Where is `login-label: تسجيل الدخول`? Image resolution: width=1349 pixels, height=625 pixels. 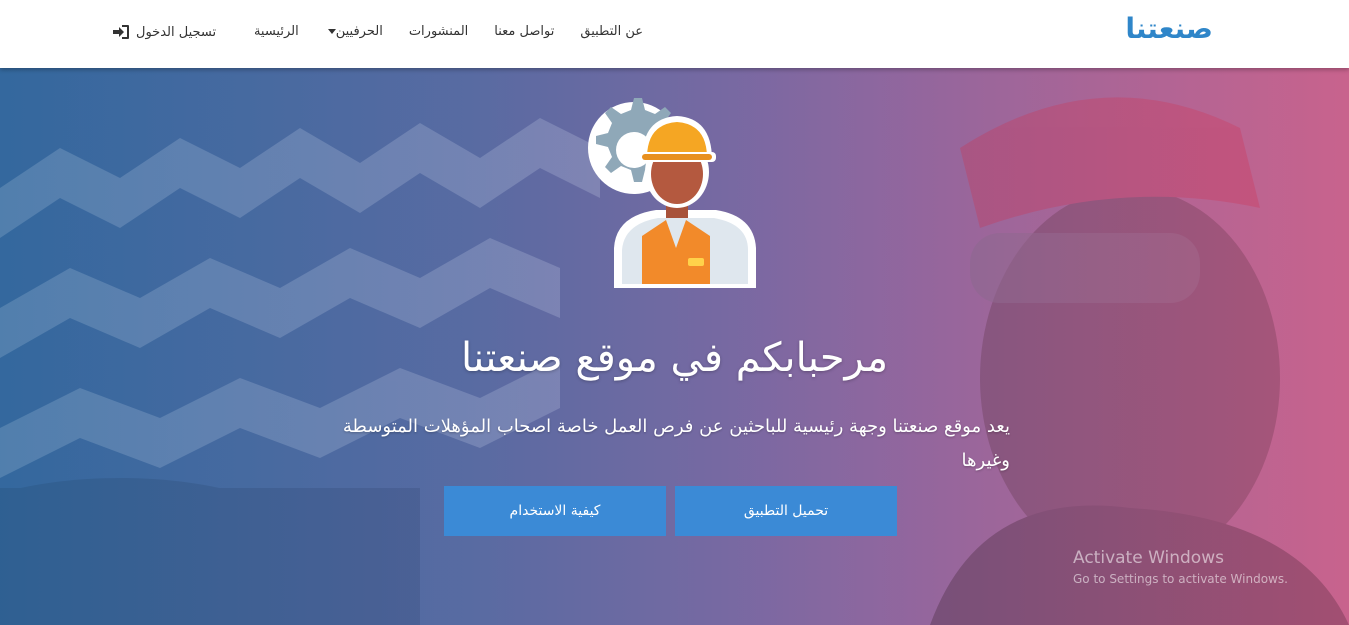 login-label: تسجيل الدخول is located at coordinates (176, 32).